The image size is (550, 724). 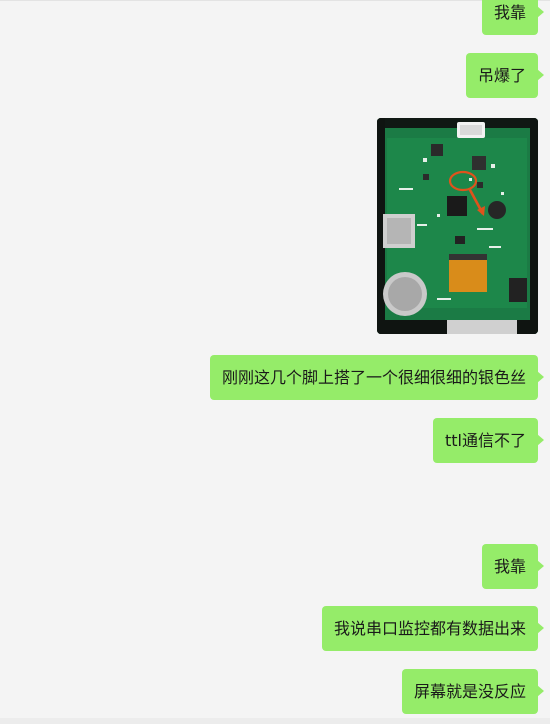 I want to click on pcb-photo, so click(x=457, y=226).